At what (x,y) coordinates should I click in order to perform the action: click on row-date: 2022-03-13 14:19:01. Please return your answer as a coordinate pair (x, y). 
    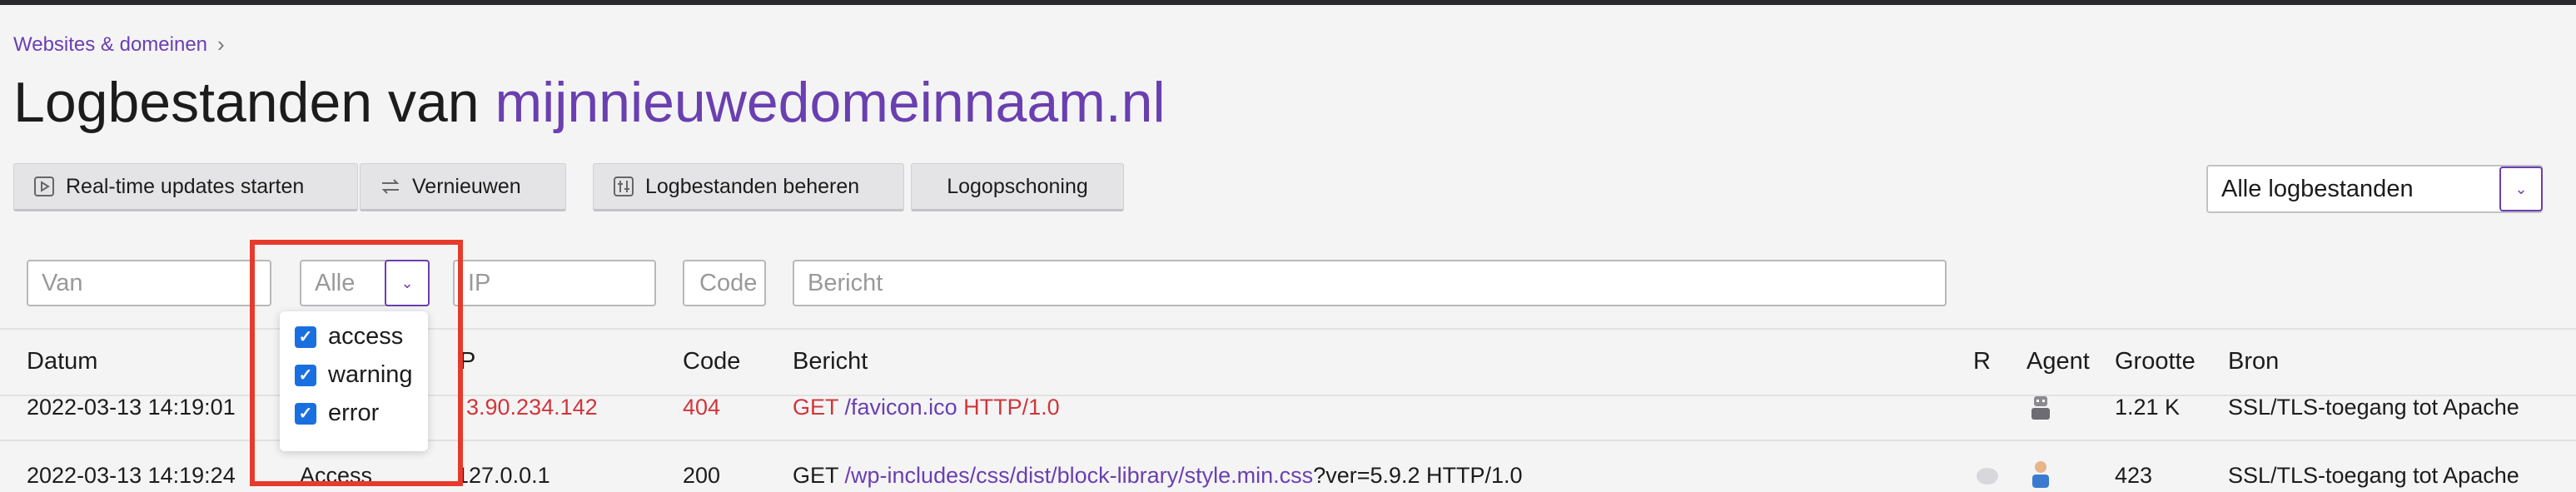
    Looking at the image, I should click on (131, 407).